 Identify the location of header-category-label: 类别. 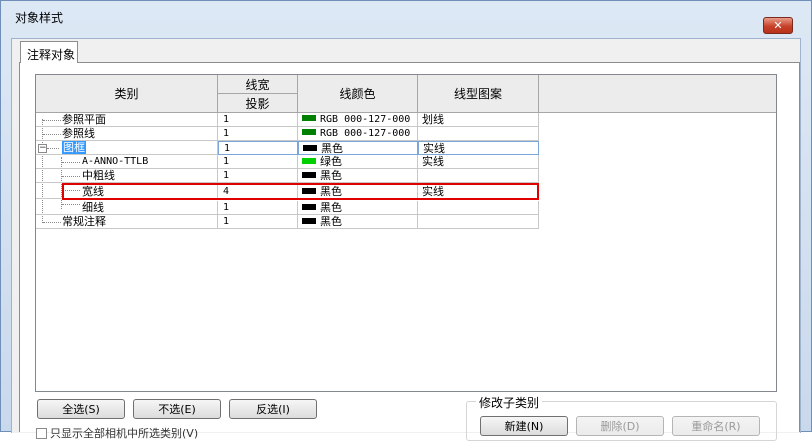
(126, 94).